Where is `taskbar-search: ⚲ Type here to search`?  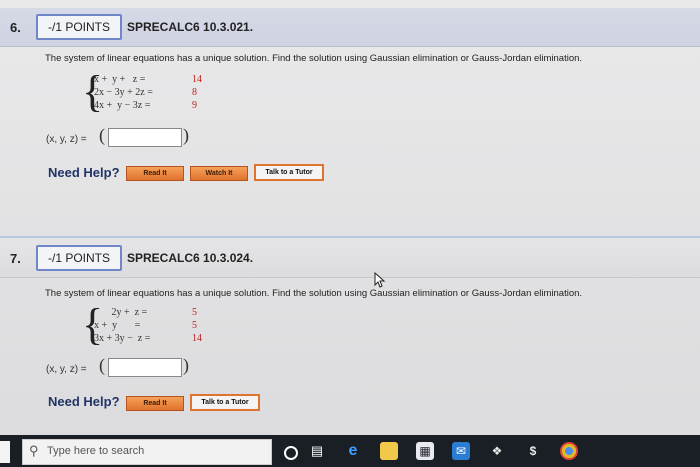
taskbar-search: ⚲ Type here to search is located at coordinates (147, 452).